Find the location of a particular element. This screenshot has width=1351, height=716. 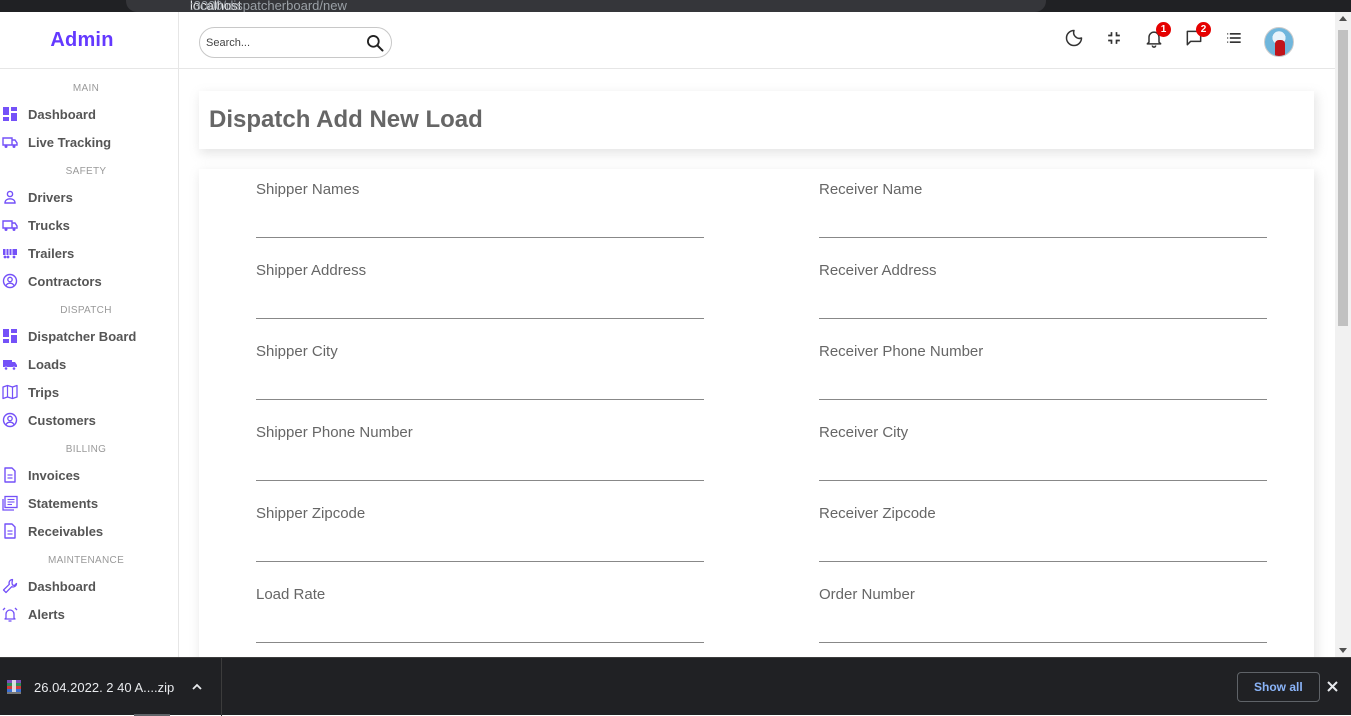

field-load-rate: Load Rate is located at coordinates (480, 614).